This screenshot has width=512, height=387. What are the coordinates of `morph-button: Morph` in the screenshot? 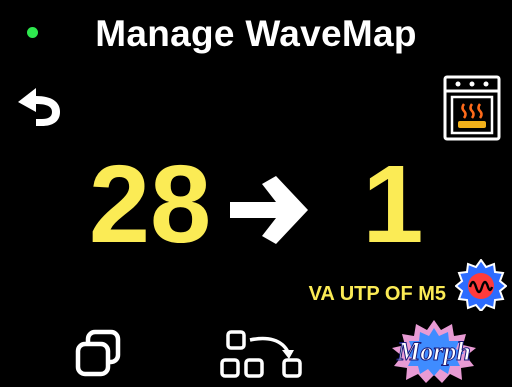 It's located at (434, 351).